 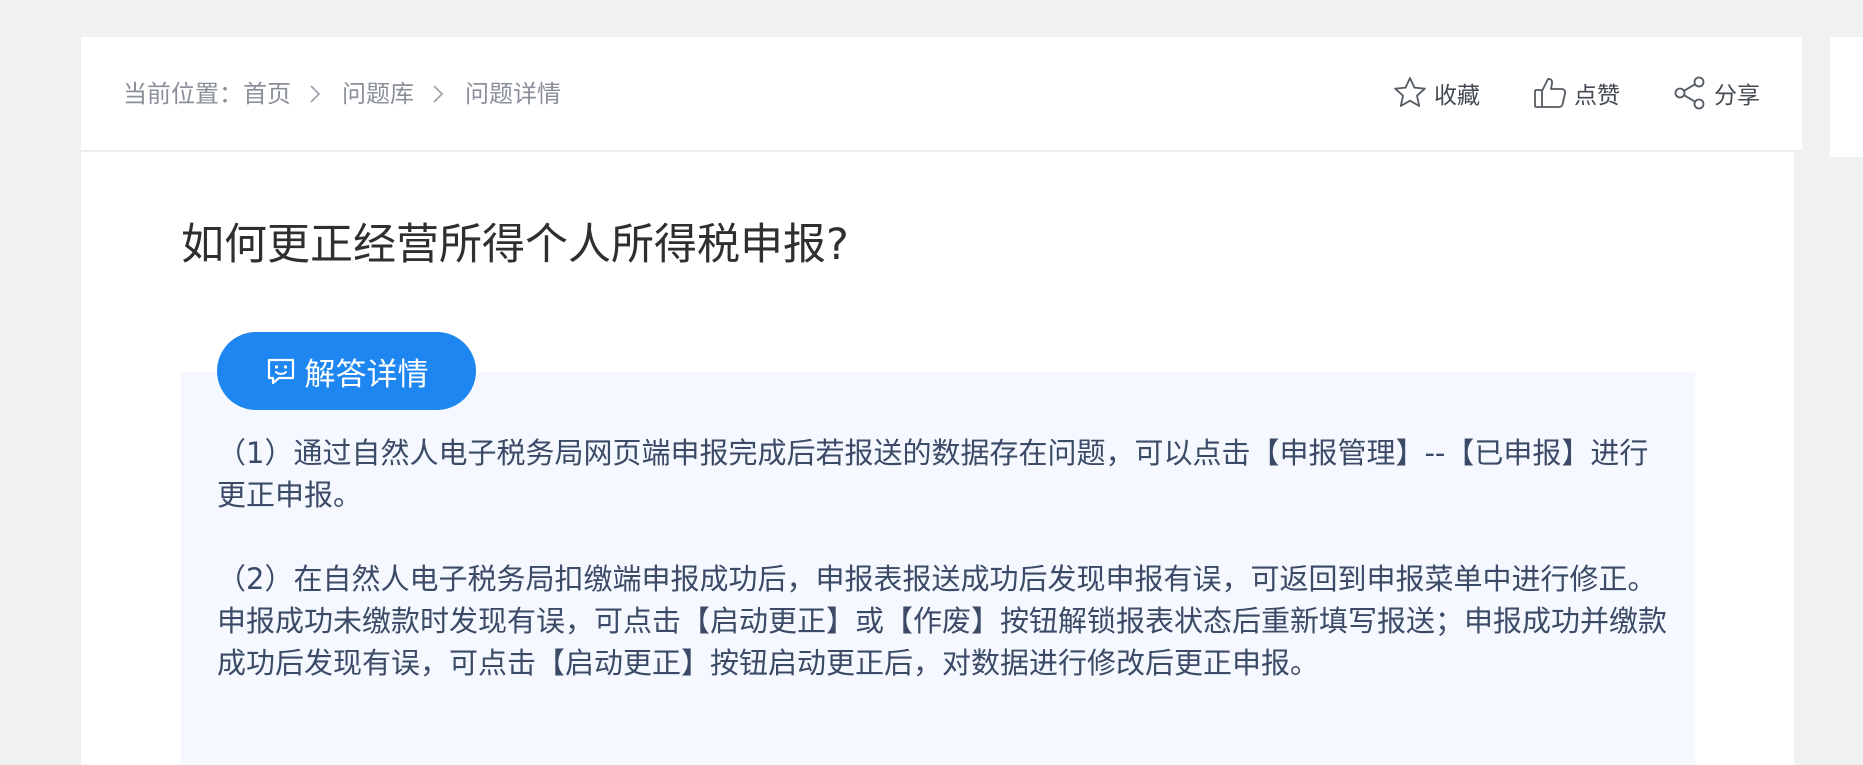 What do you see at coordinates (941, 94) in the screenshot?
I see `top-bar: 当前位置： 首页 问题库 问题详情 收藏 点赞 分享` at bounding box center [941, 94].